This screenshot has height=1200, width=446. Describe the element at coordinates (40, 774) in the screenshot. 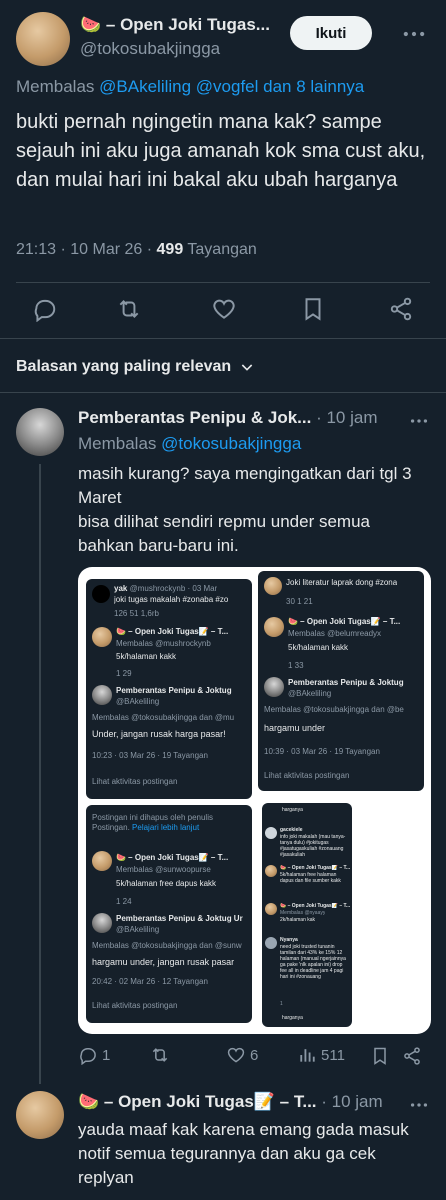

I see `thread-line` at that location.